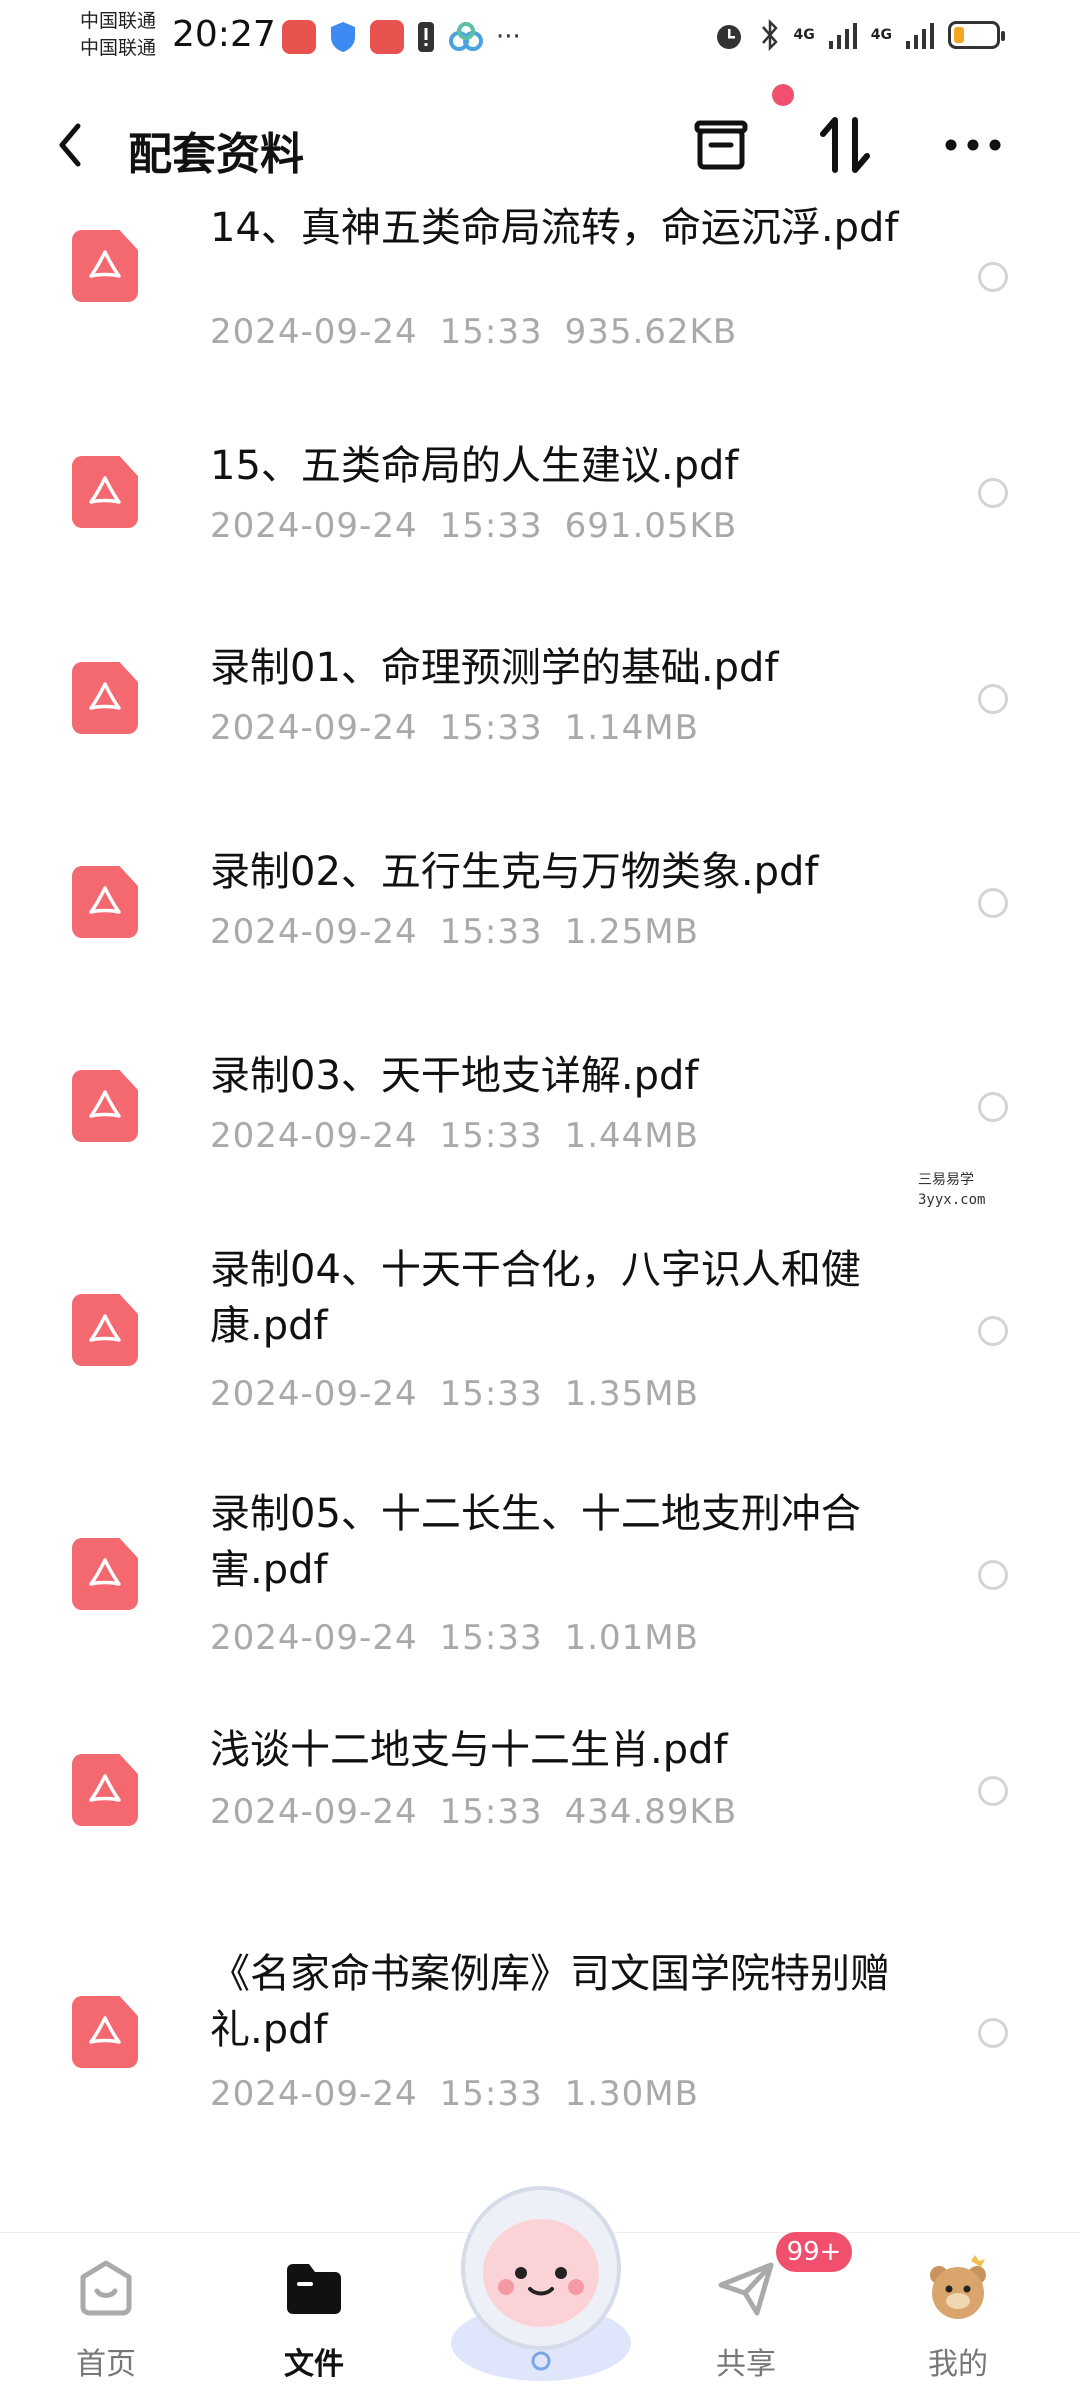 The width and height of the screenshot is (1080, 2401). I want to click on page-title: 配套资料, so click(216, 154).